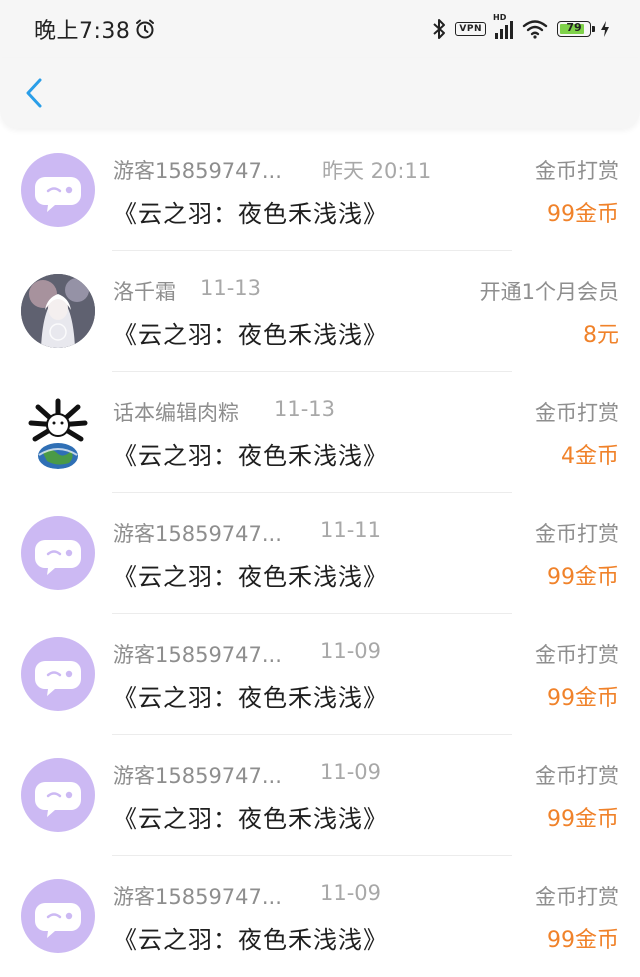  I want to click on record-row: 游客15859747... 昨天 20:11 《云之羽：夜色禾浅浅》 金币打赏 99金币, so click(320, 190).